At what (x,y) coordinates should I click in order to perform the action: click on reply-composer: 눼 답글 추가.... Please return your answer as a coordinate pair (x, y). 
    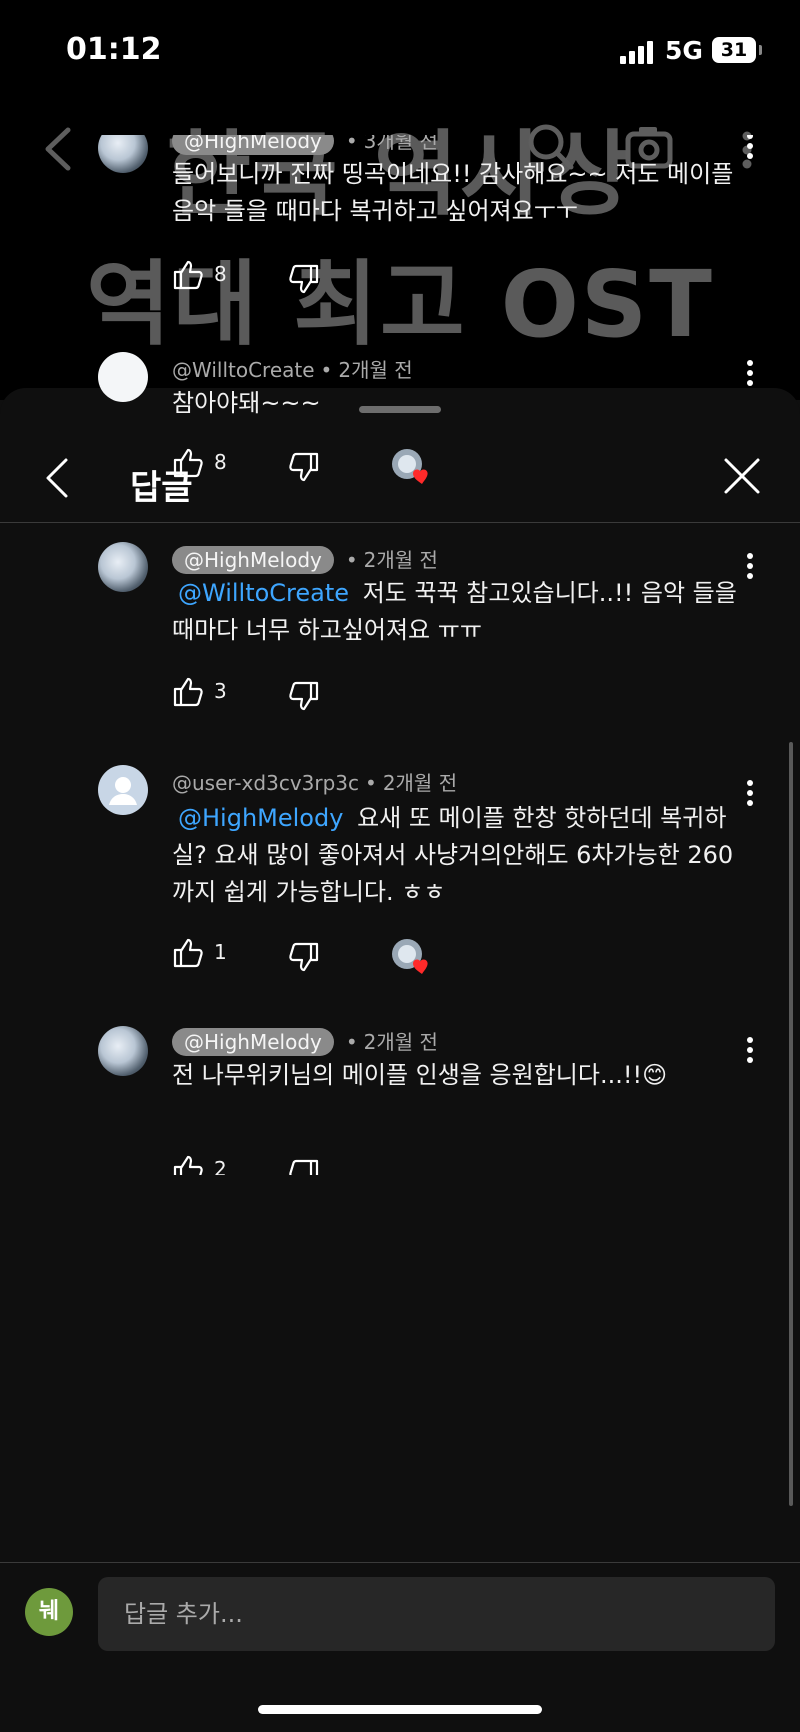
    Looking at the image, I should click on (400, 1647).